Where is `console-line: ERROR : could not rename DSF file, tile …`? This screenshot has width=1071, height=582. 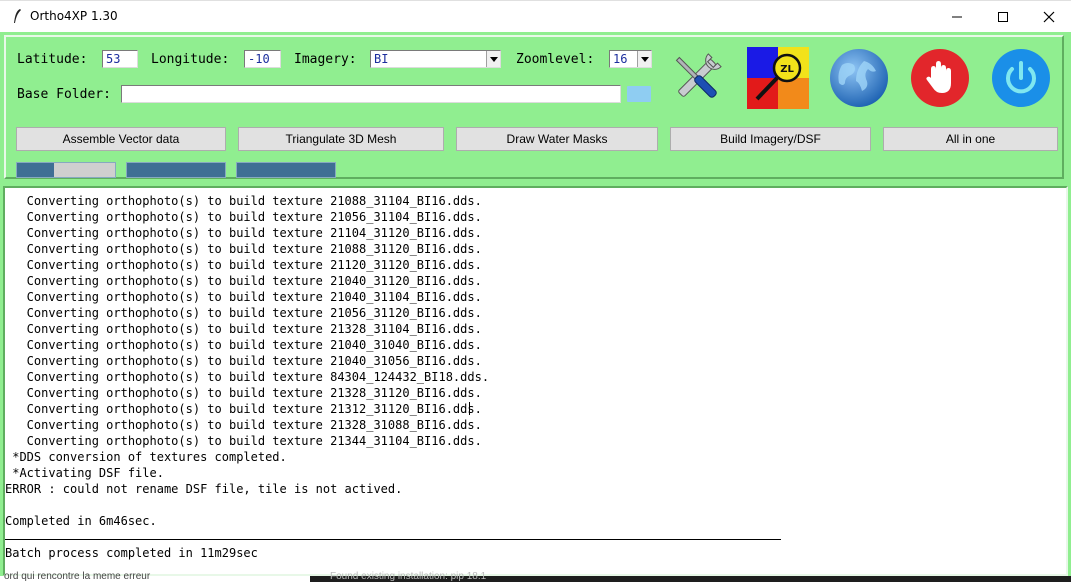 console-line: ERROR : could not rename DSF file, tile … is located at coordinates (204, 489).